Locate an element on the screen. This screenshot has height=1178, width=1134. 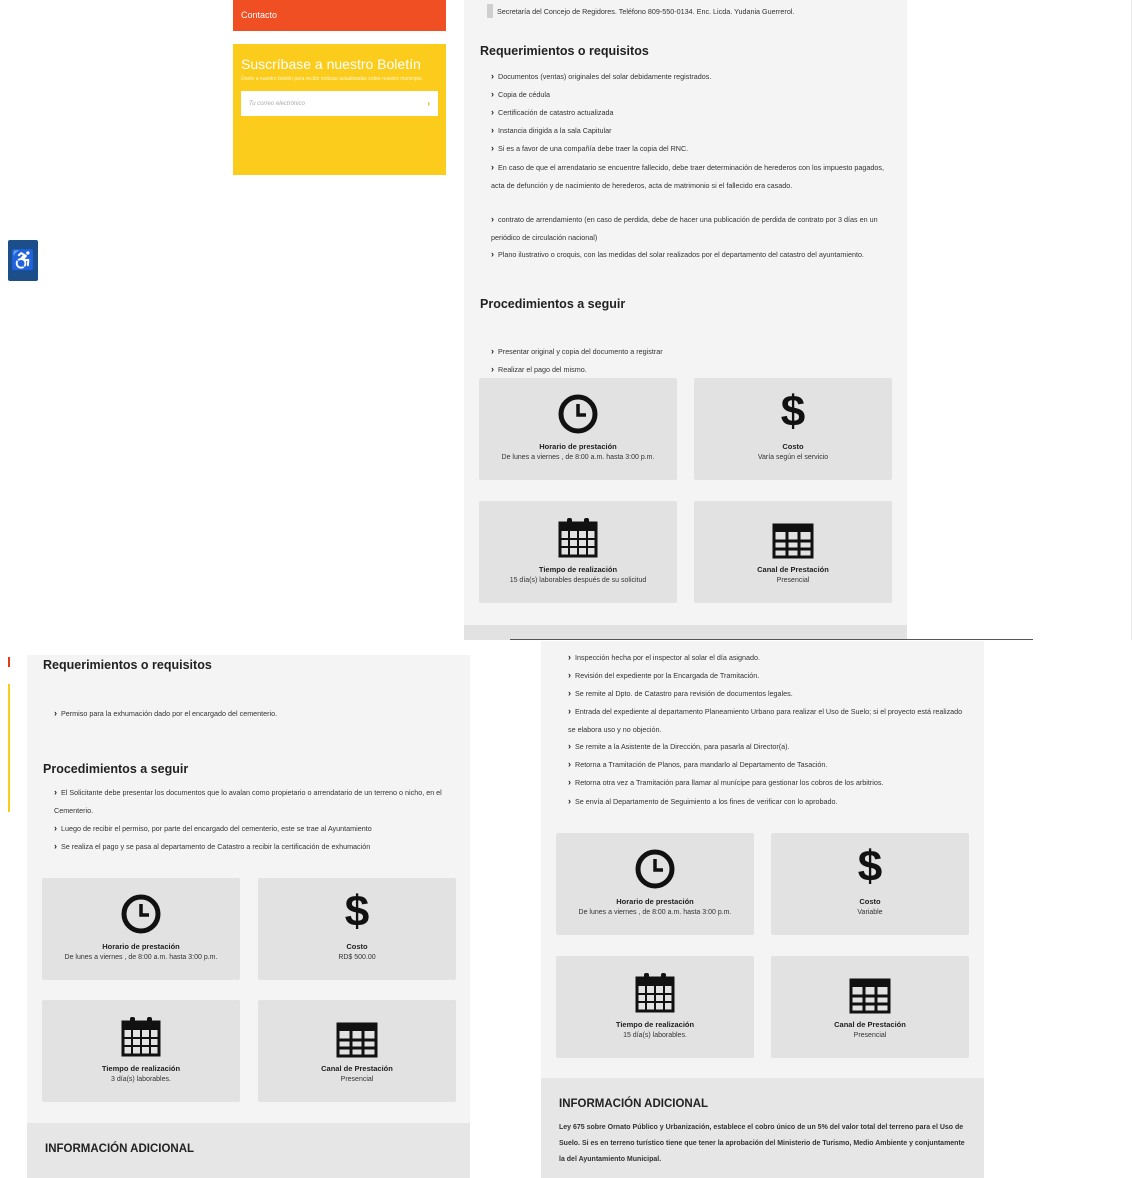
accessibility-button: ♿ is located at coordinates (23, 260).